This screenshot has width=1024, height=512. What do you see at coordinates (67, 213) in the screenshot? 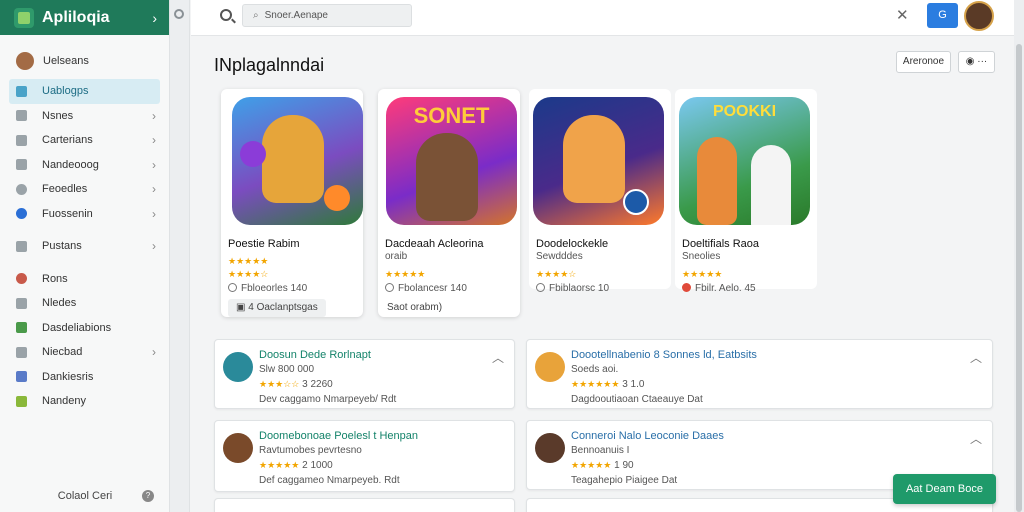
I see `sidebar-item-label: Fuossenin` at bounding box center [67, 213].